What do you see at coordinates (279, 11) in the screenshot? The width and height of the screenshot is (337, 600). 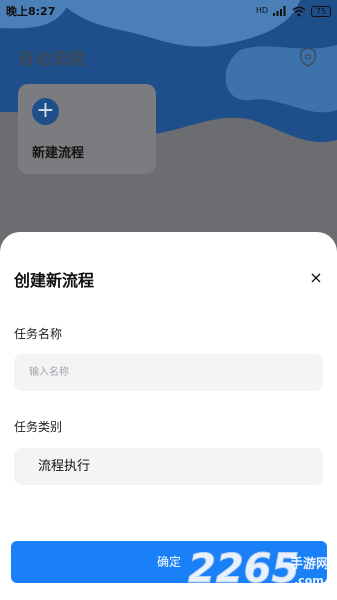 I see `cellular-icon` at bounding box center [279, 11].